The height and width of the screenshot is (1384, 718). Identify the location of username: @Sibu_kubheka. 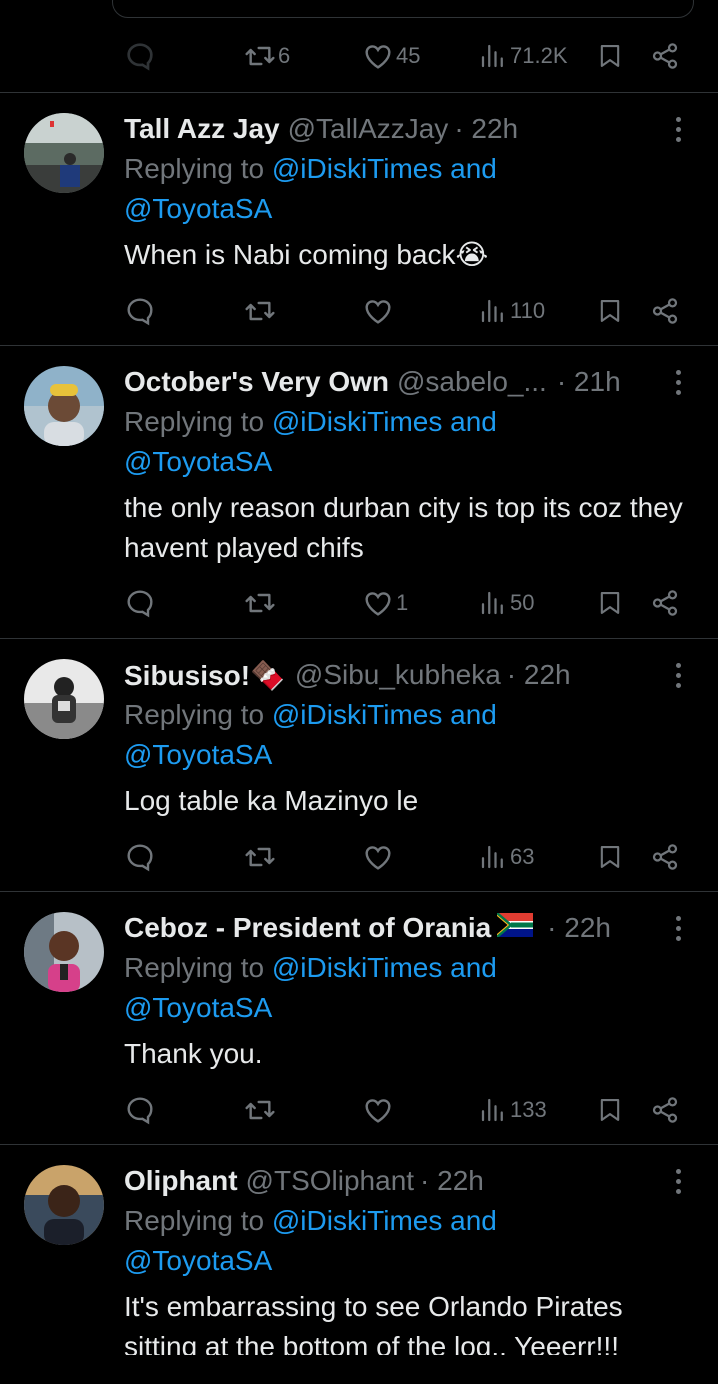
(398, 675).